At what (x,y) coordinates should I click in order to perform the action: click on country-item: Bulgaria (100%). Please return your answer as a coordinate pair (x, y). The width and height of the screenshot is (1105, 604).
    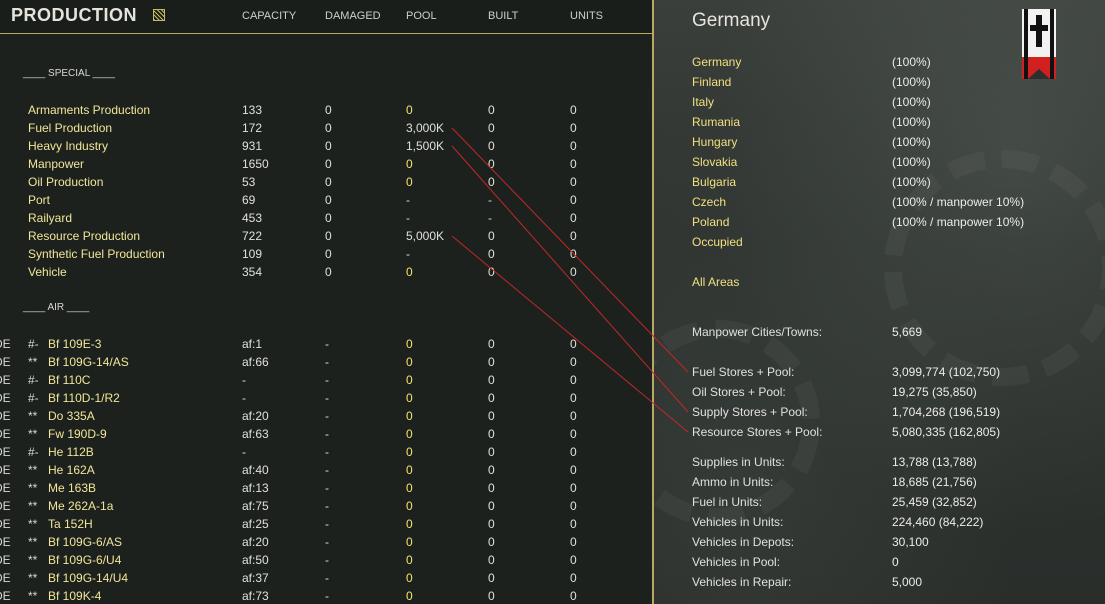
    Looking at the image, I should click on (892, 184).